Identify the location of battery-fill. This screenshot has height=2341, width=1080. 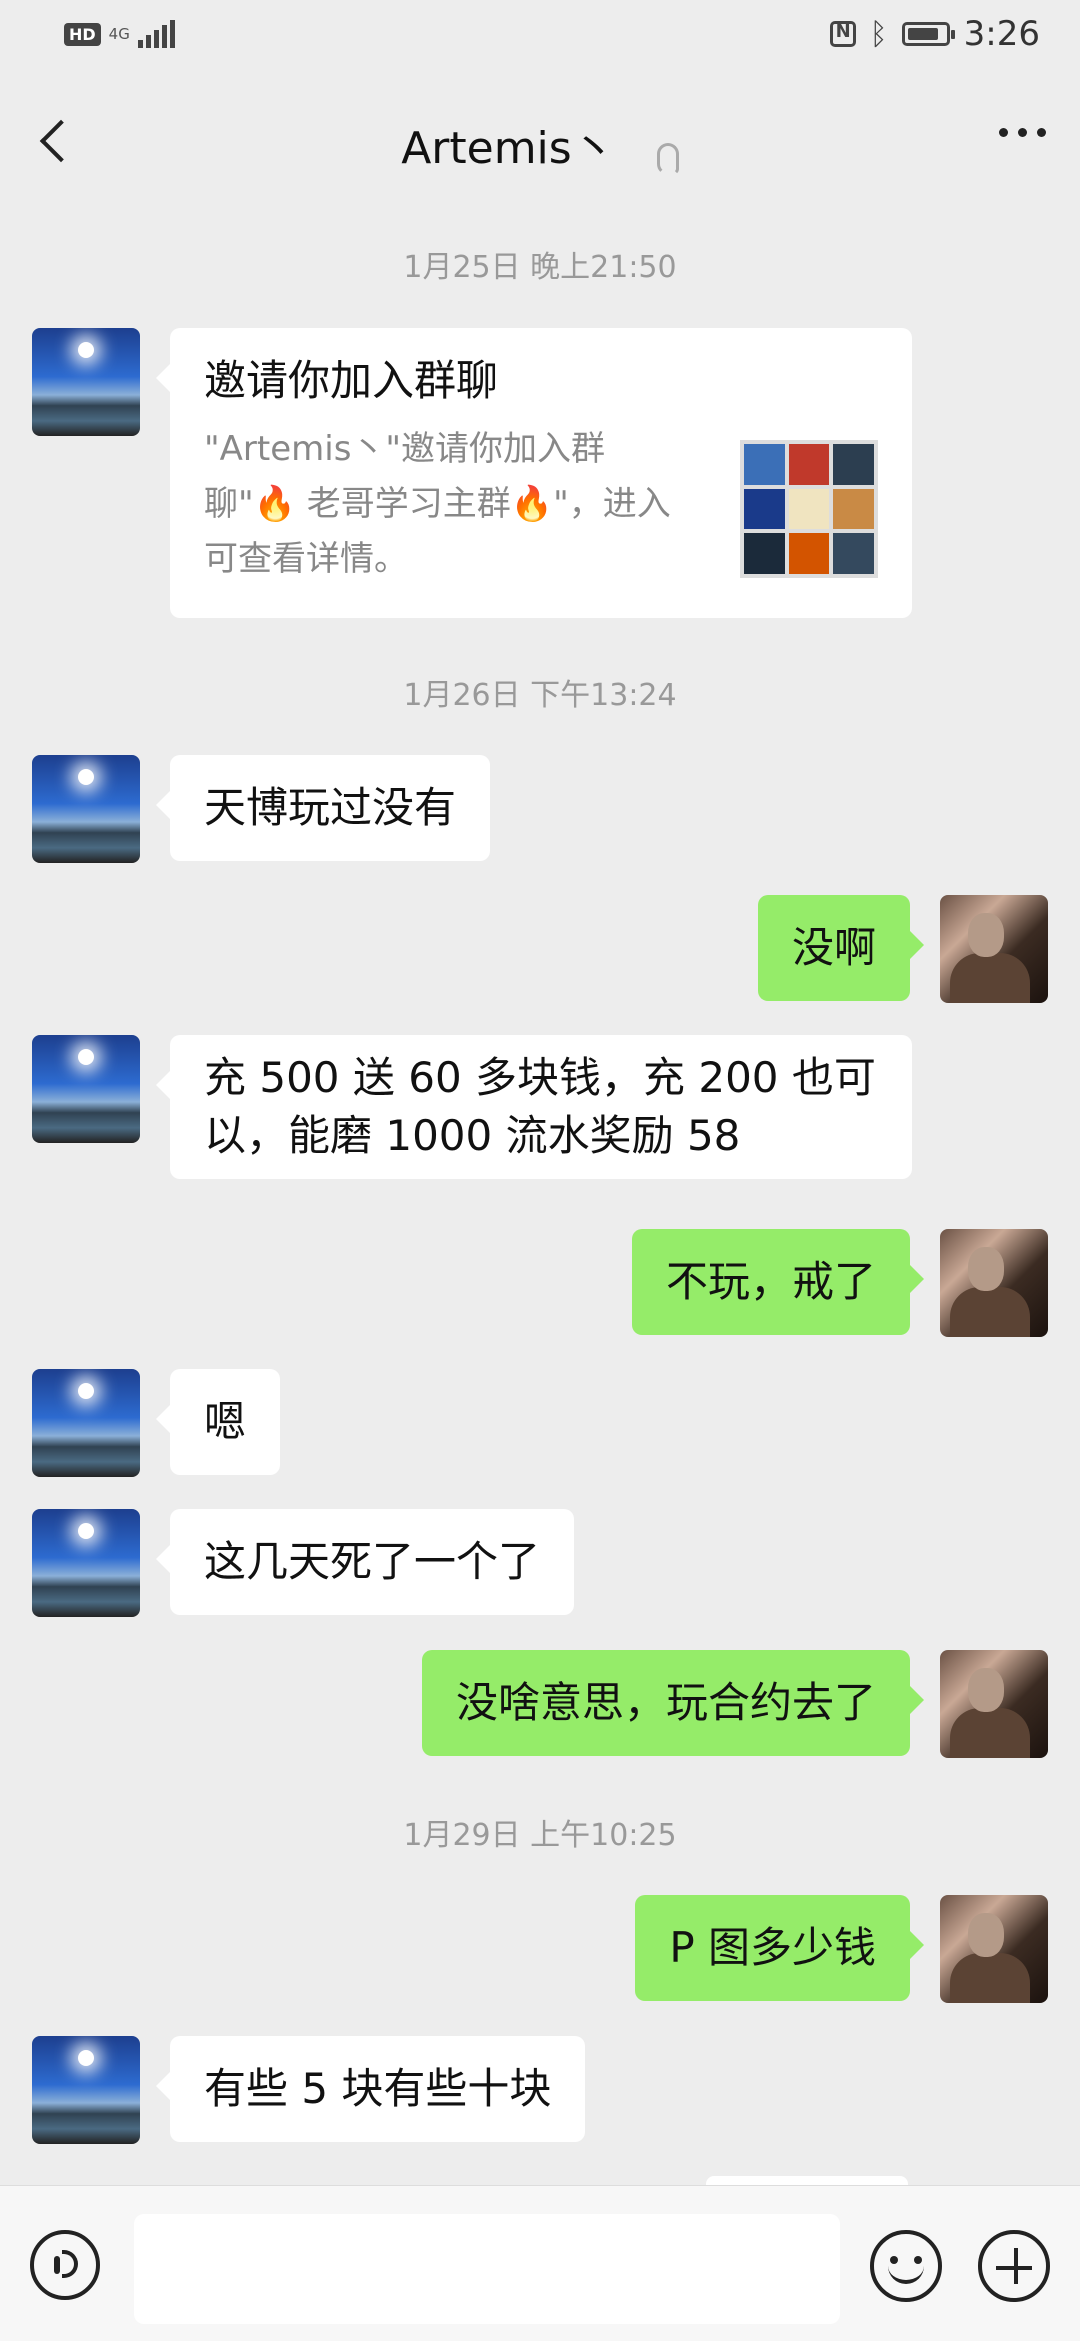
(923, 34).